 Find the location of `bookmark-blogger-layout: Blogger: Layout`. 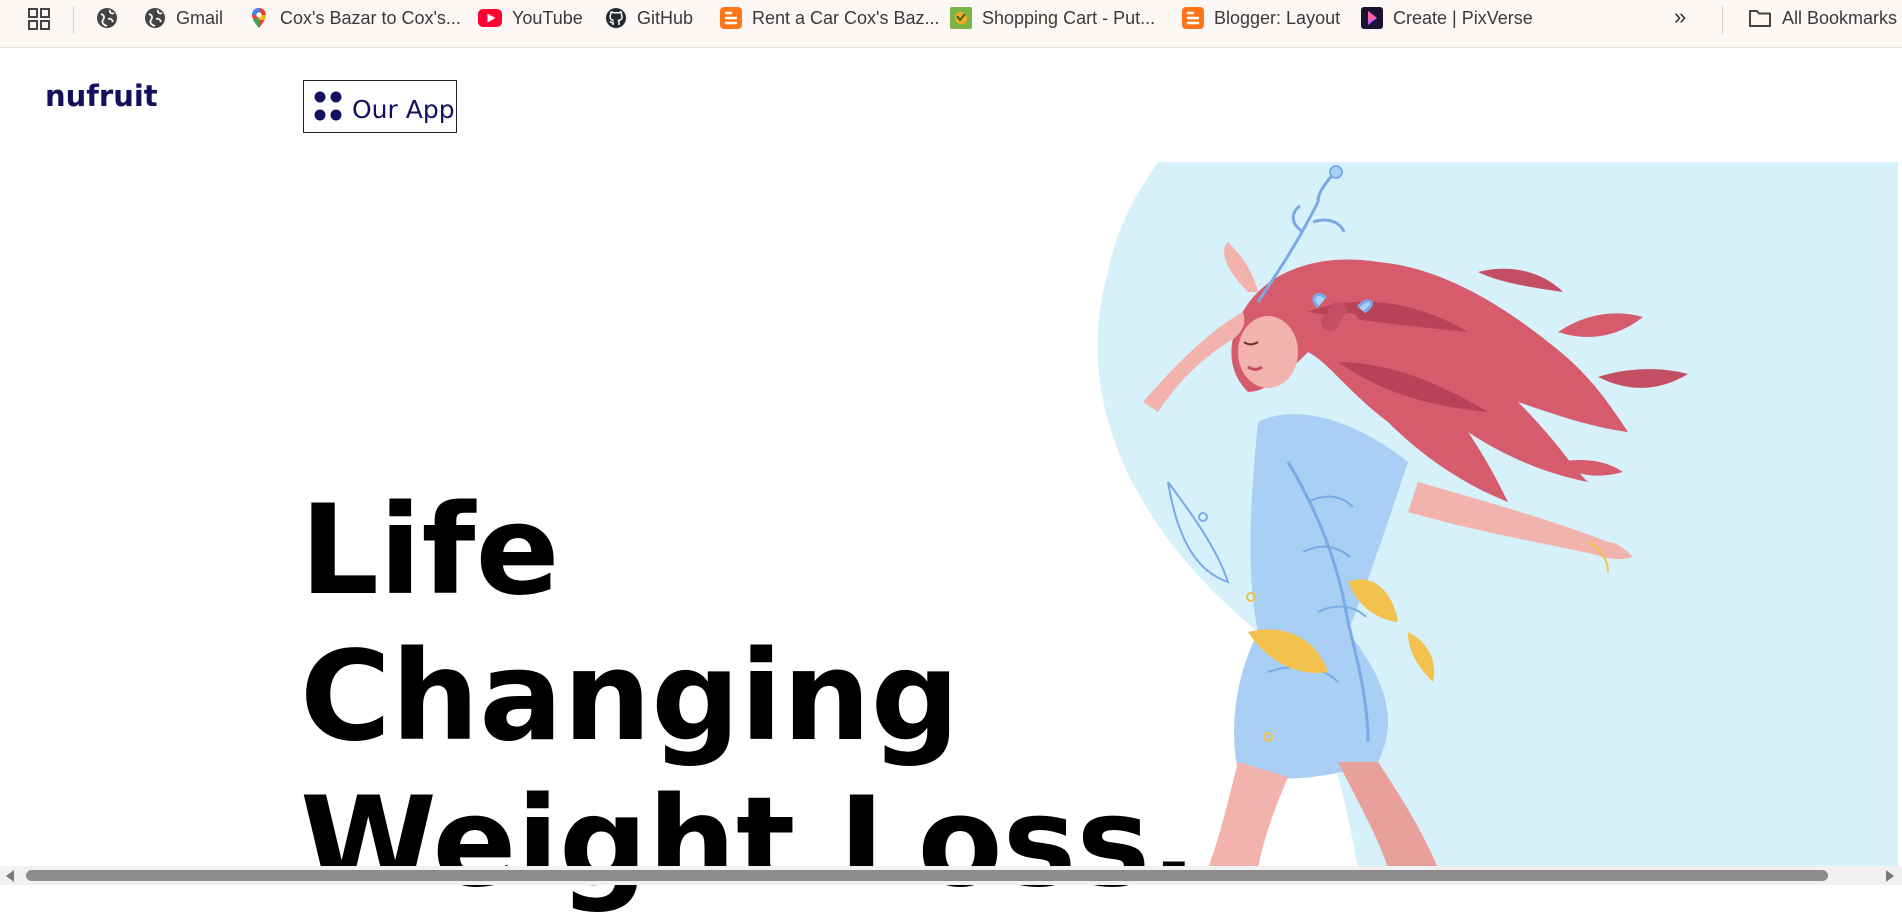

bookmark-blogger-layout: Blogger: Layout is located at coordinates (1261, 18).